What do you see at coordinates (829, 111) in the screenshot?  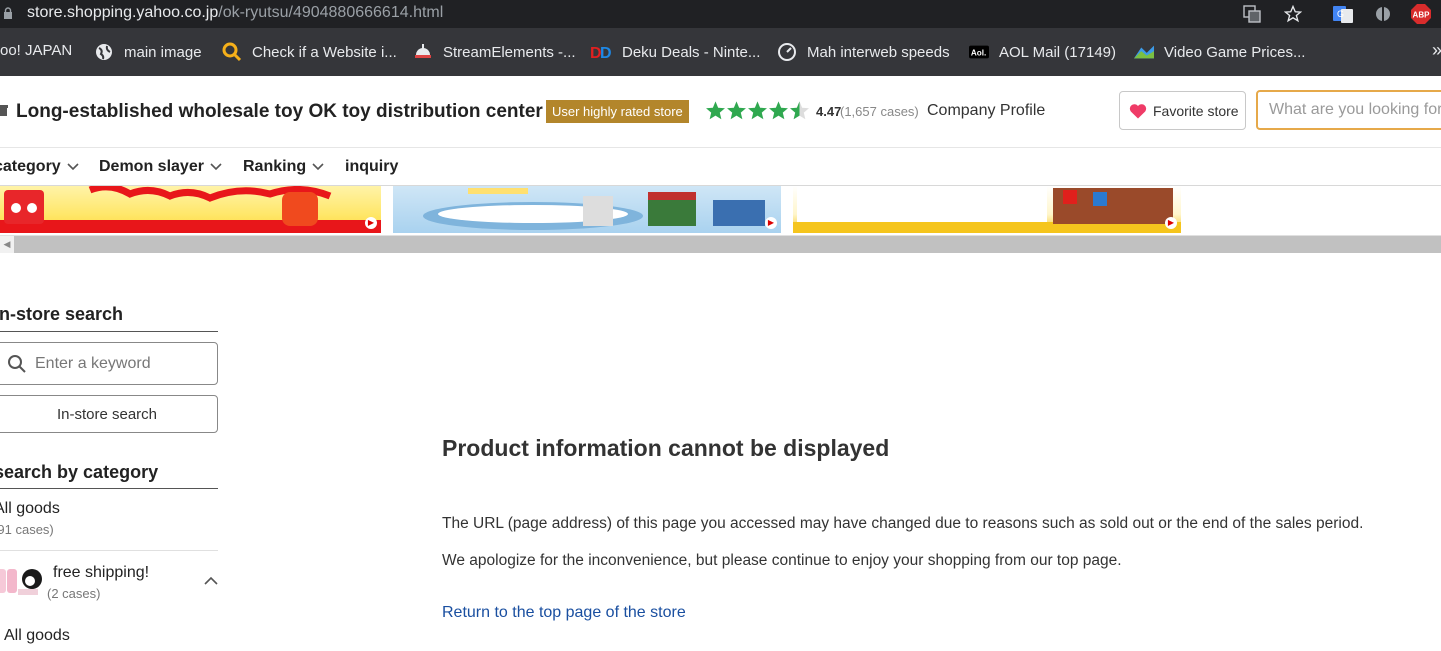 I see `rating-value: 4.47` at bounding box center [829, 111].